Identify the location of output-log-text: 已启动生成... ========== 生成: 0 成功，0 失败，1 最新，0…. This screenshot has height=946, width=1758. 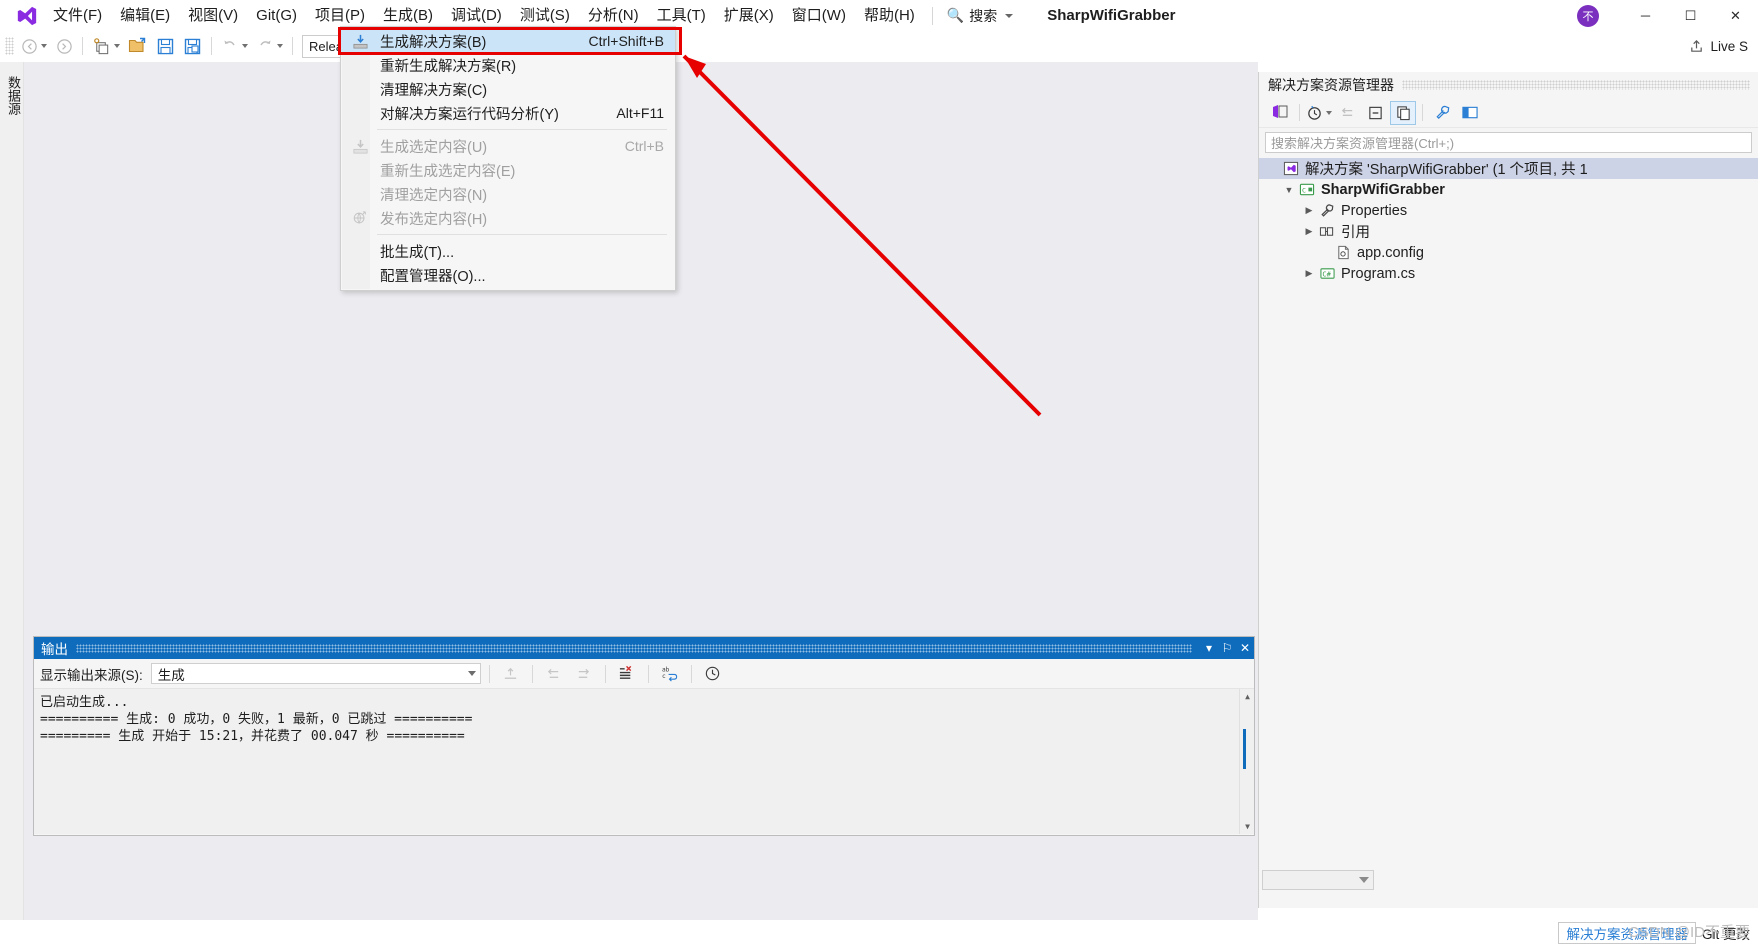
(644, 761).